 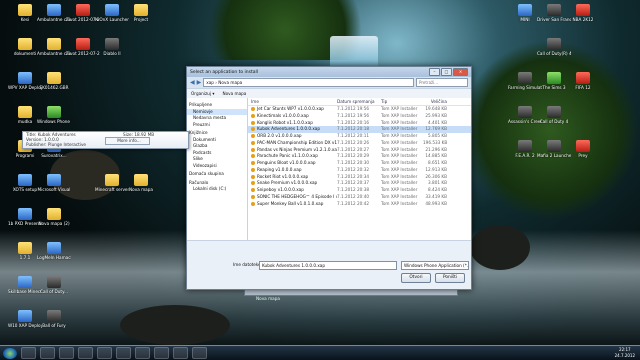 What do you see at coordinates (85, 353) in the screenshot?
I see `taskbar-chrome-icon` at bounding box center [85, 353].